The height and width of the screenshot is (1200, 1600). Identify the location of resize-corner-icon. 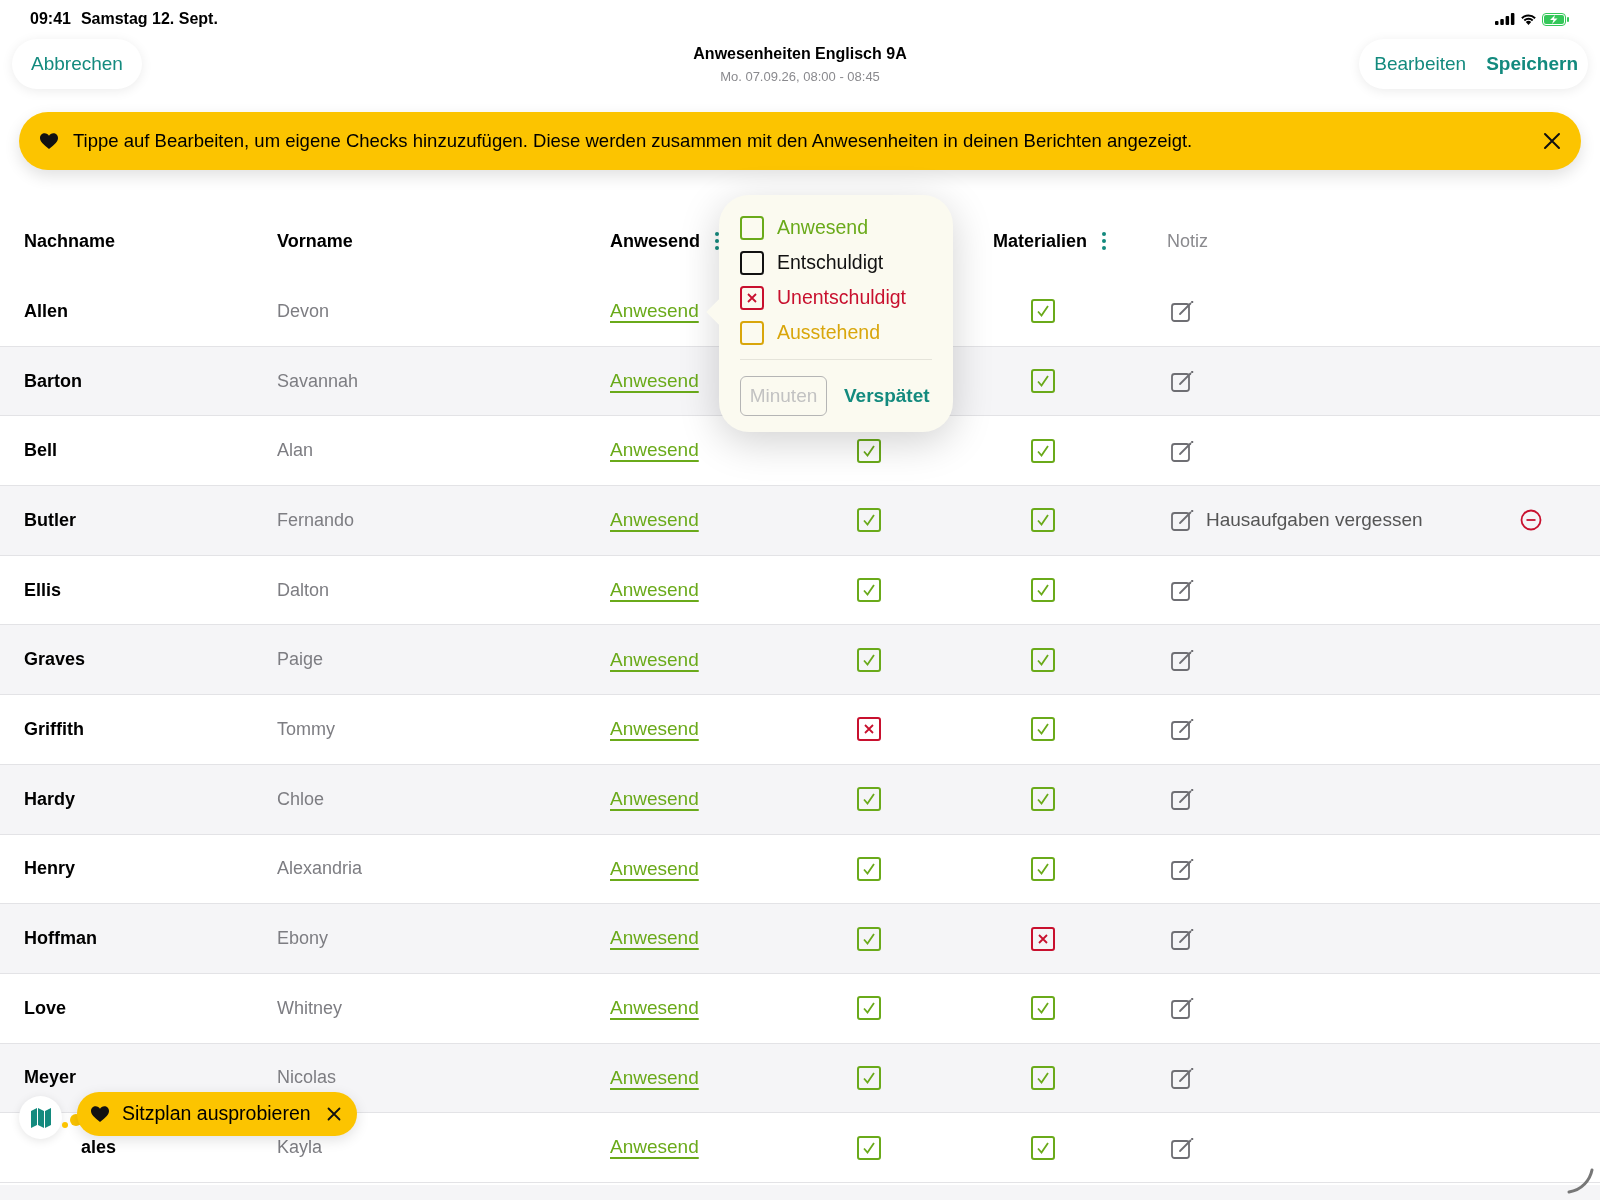
(1580, 1181).